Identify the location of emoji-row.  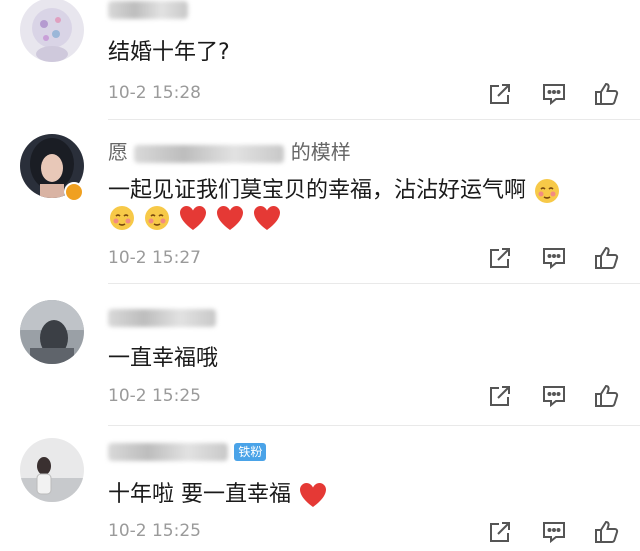
(195, 218).